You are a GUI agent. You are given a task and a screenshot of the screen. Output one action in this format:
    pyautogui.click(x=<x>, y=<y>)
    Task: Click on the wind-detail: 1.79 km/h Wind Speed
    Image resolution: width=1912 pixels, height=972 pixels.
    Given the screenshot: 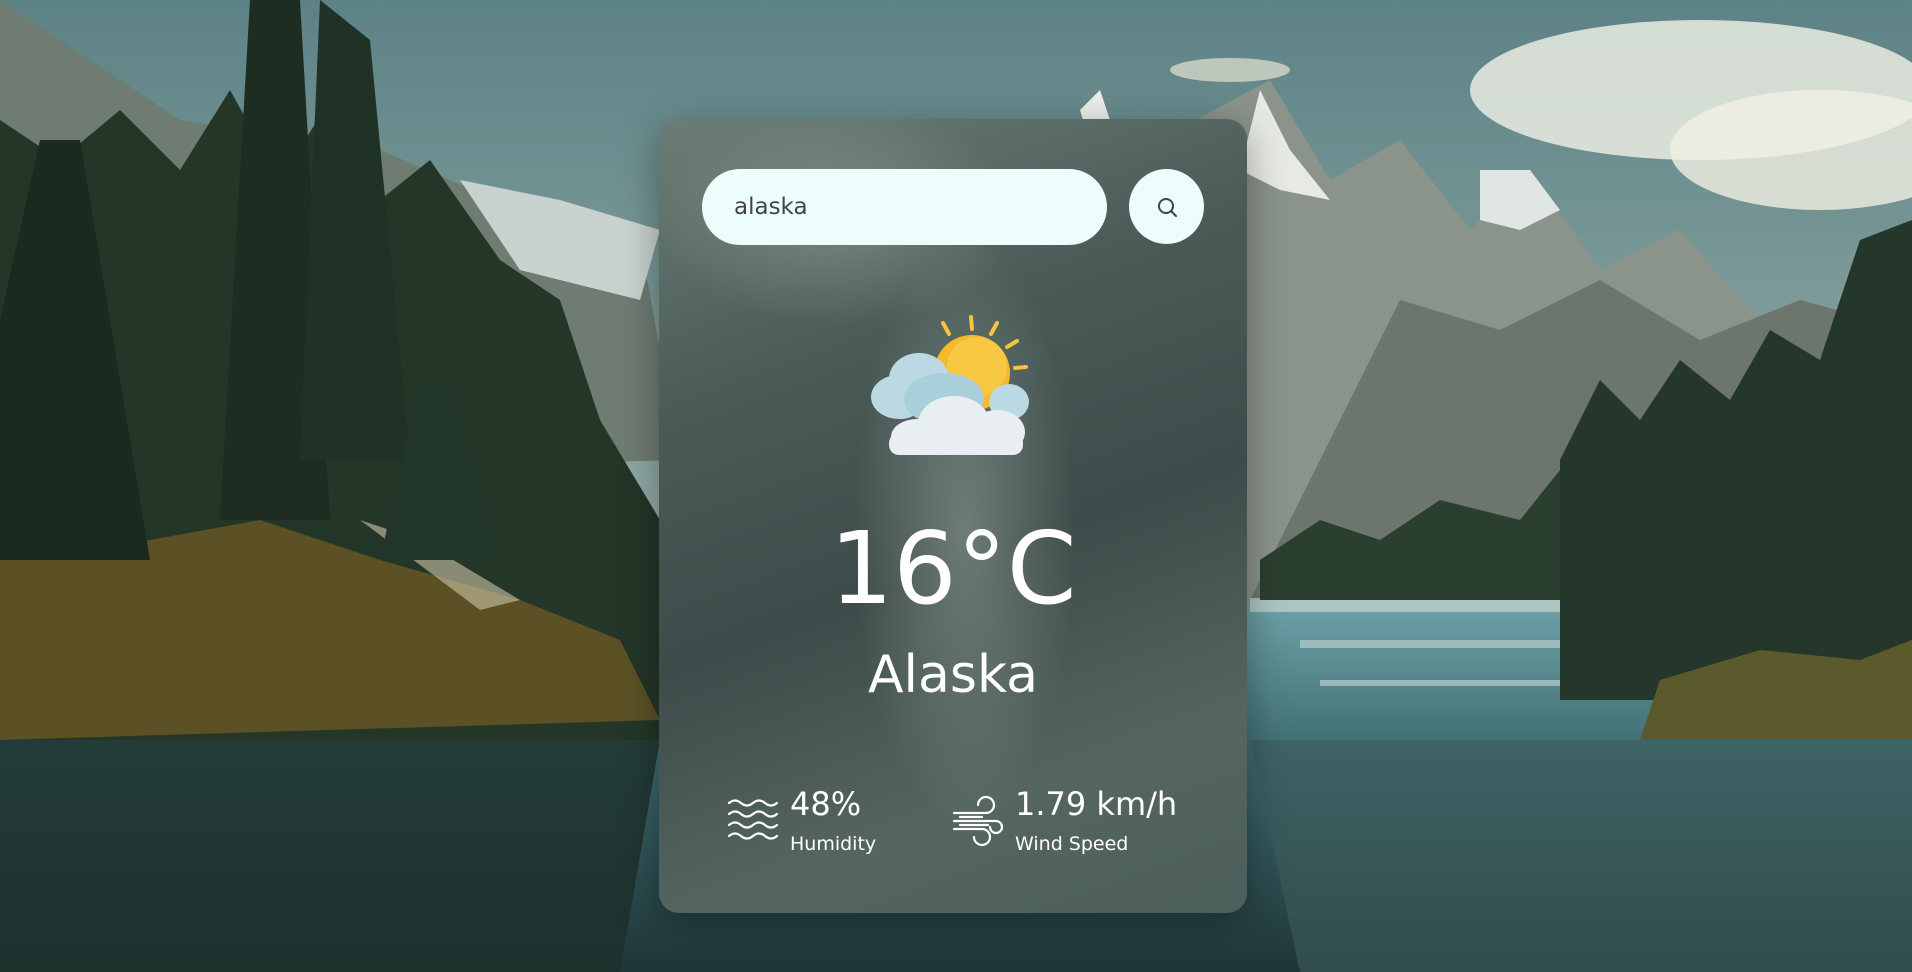 What is the action you would take?
    pyautogui.click(x=1087, y=821)
    